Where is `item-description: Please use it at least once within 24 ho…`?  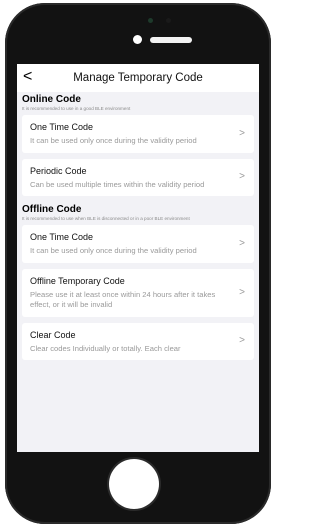
item-description: Please use it at least once within 24 ho… is located at coordinates (123, 299).